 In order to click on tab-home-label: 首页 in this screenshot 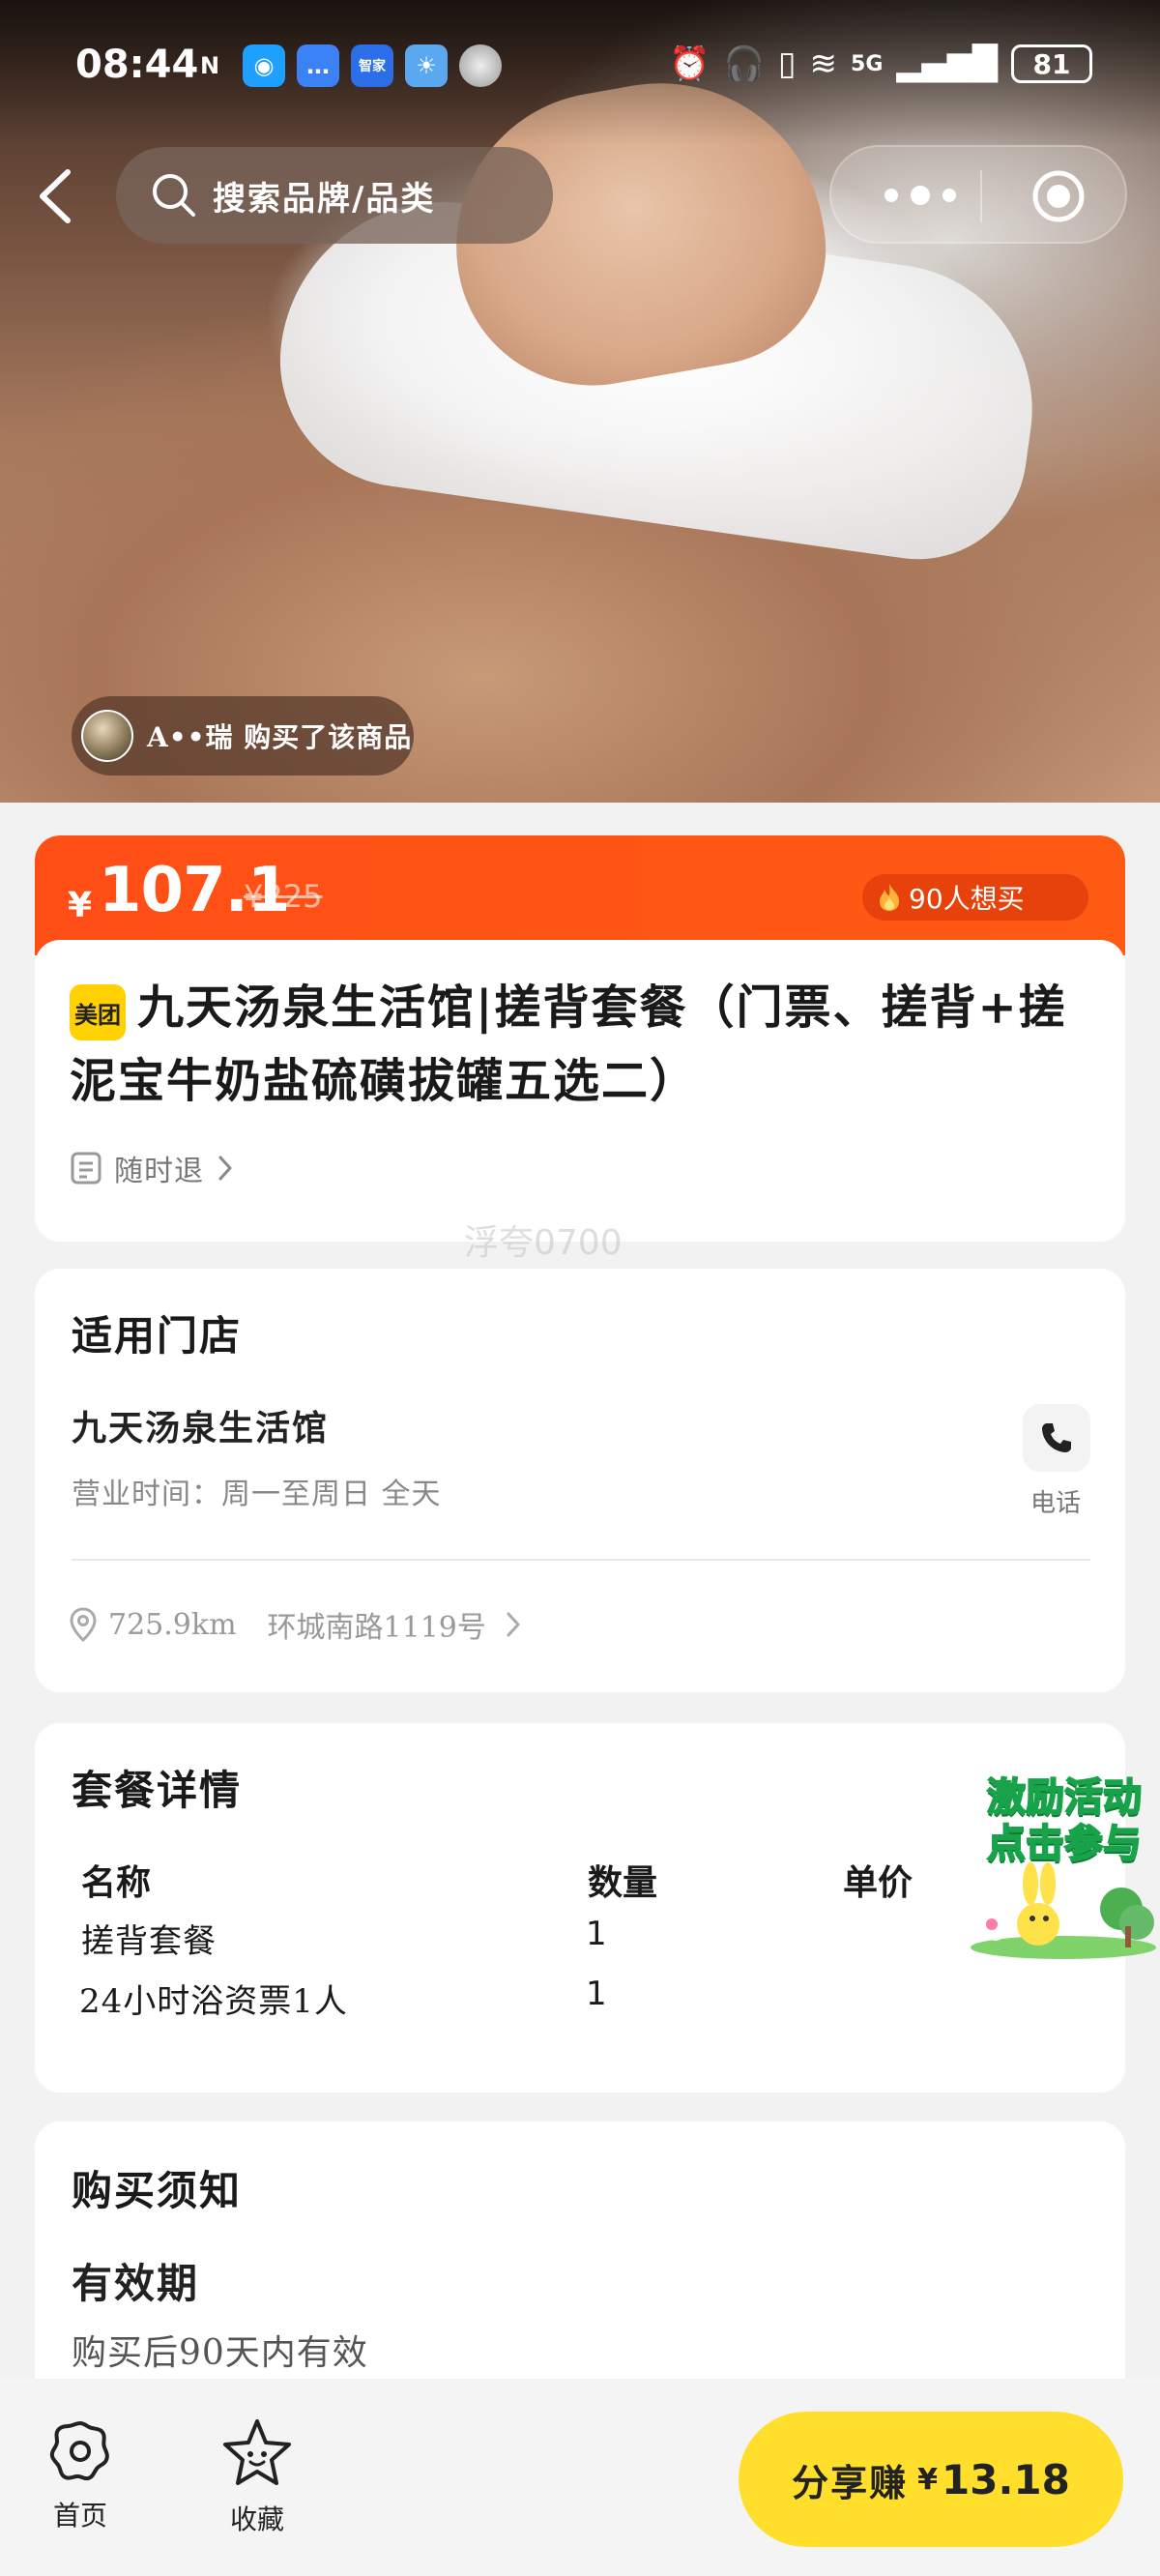, I will do `click(80, 2516)`.